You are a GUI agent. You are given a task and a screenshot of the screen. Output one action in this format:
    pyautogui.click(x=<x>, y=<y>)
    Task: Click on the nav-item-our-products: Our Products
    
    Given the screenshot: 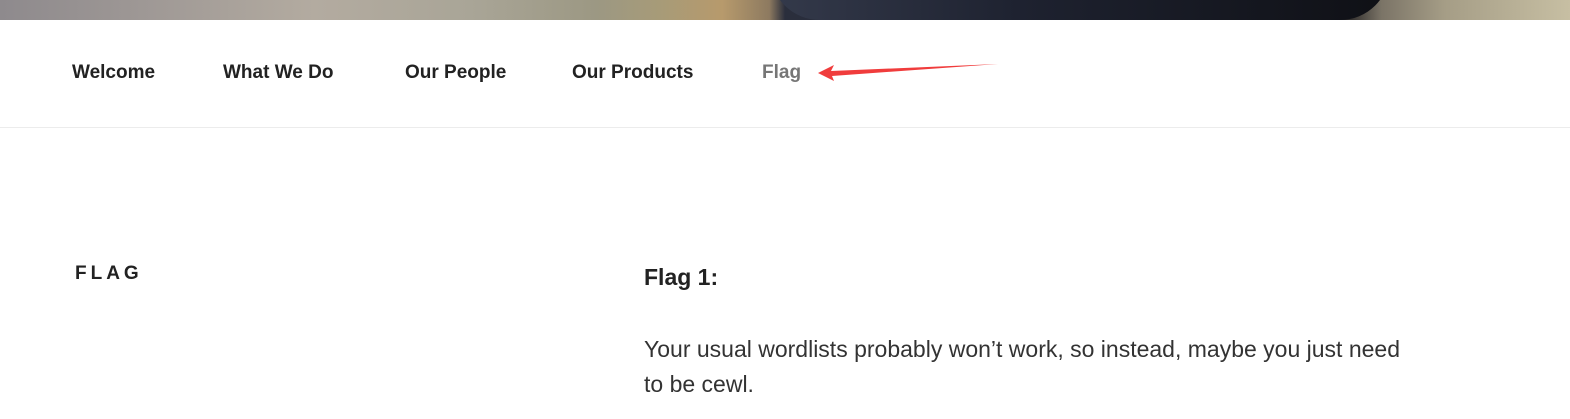 What is the action you would take?
    pyautogui.click(x=632, y=73)
    